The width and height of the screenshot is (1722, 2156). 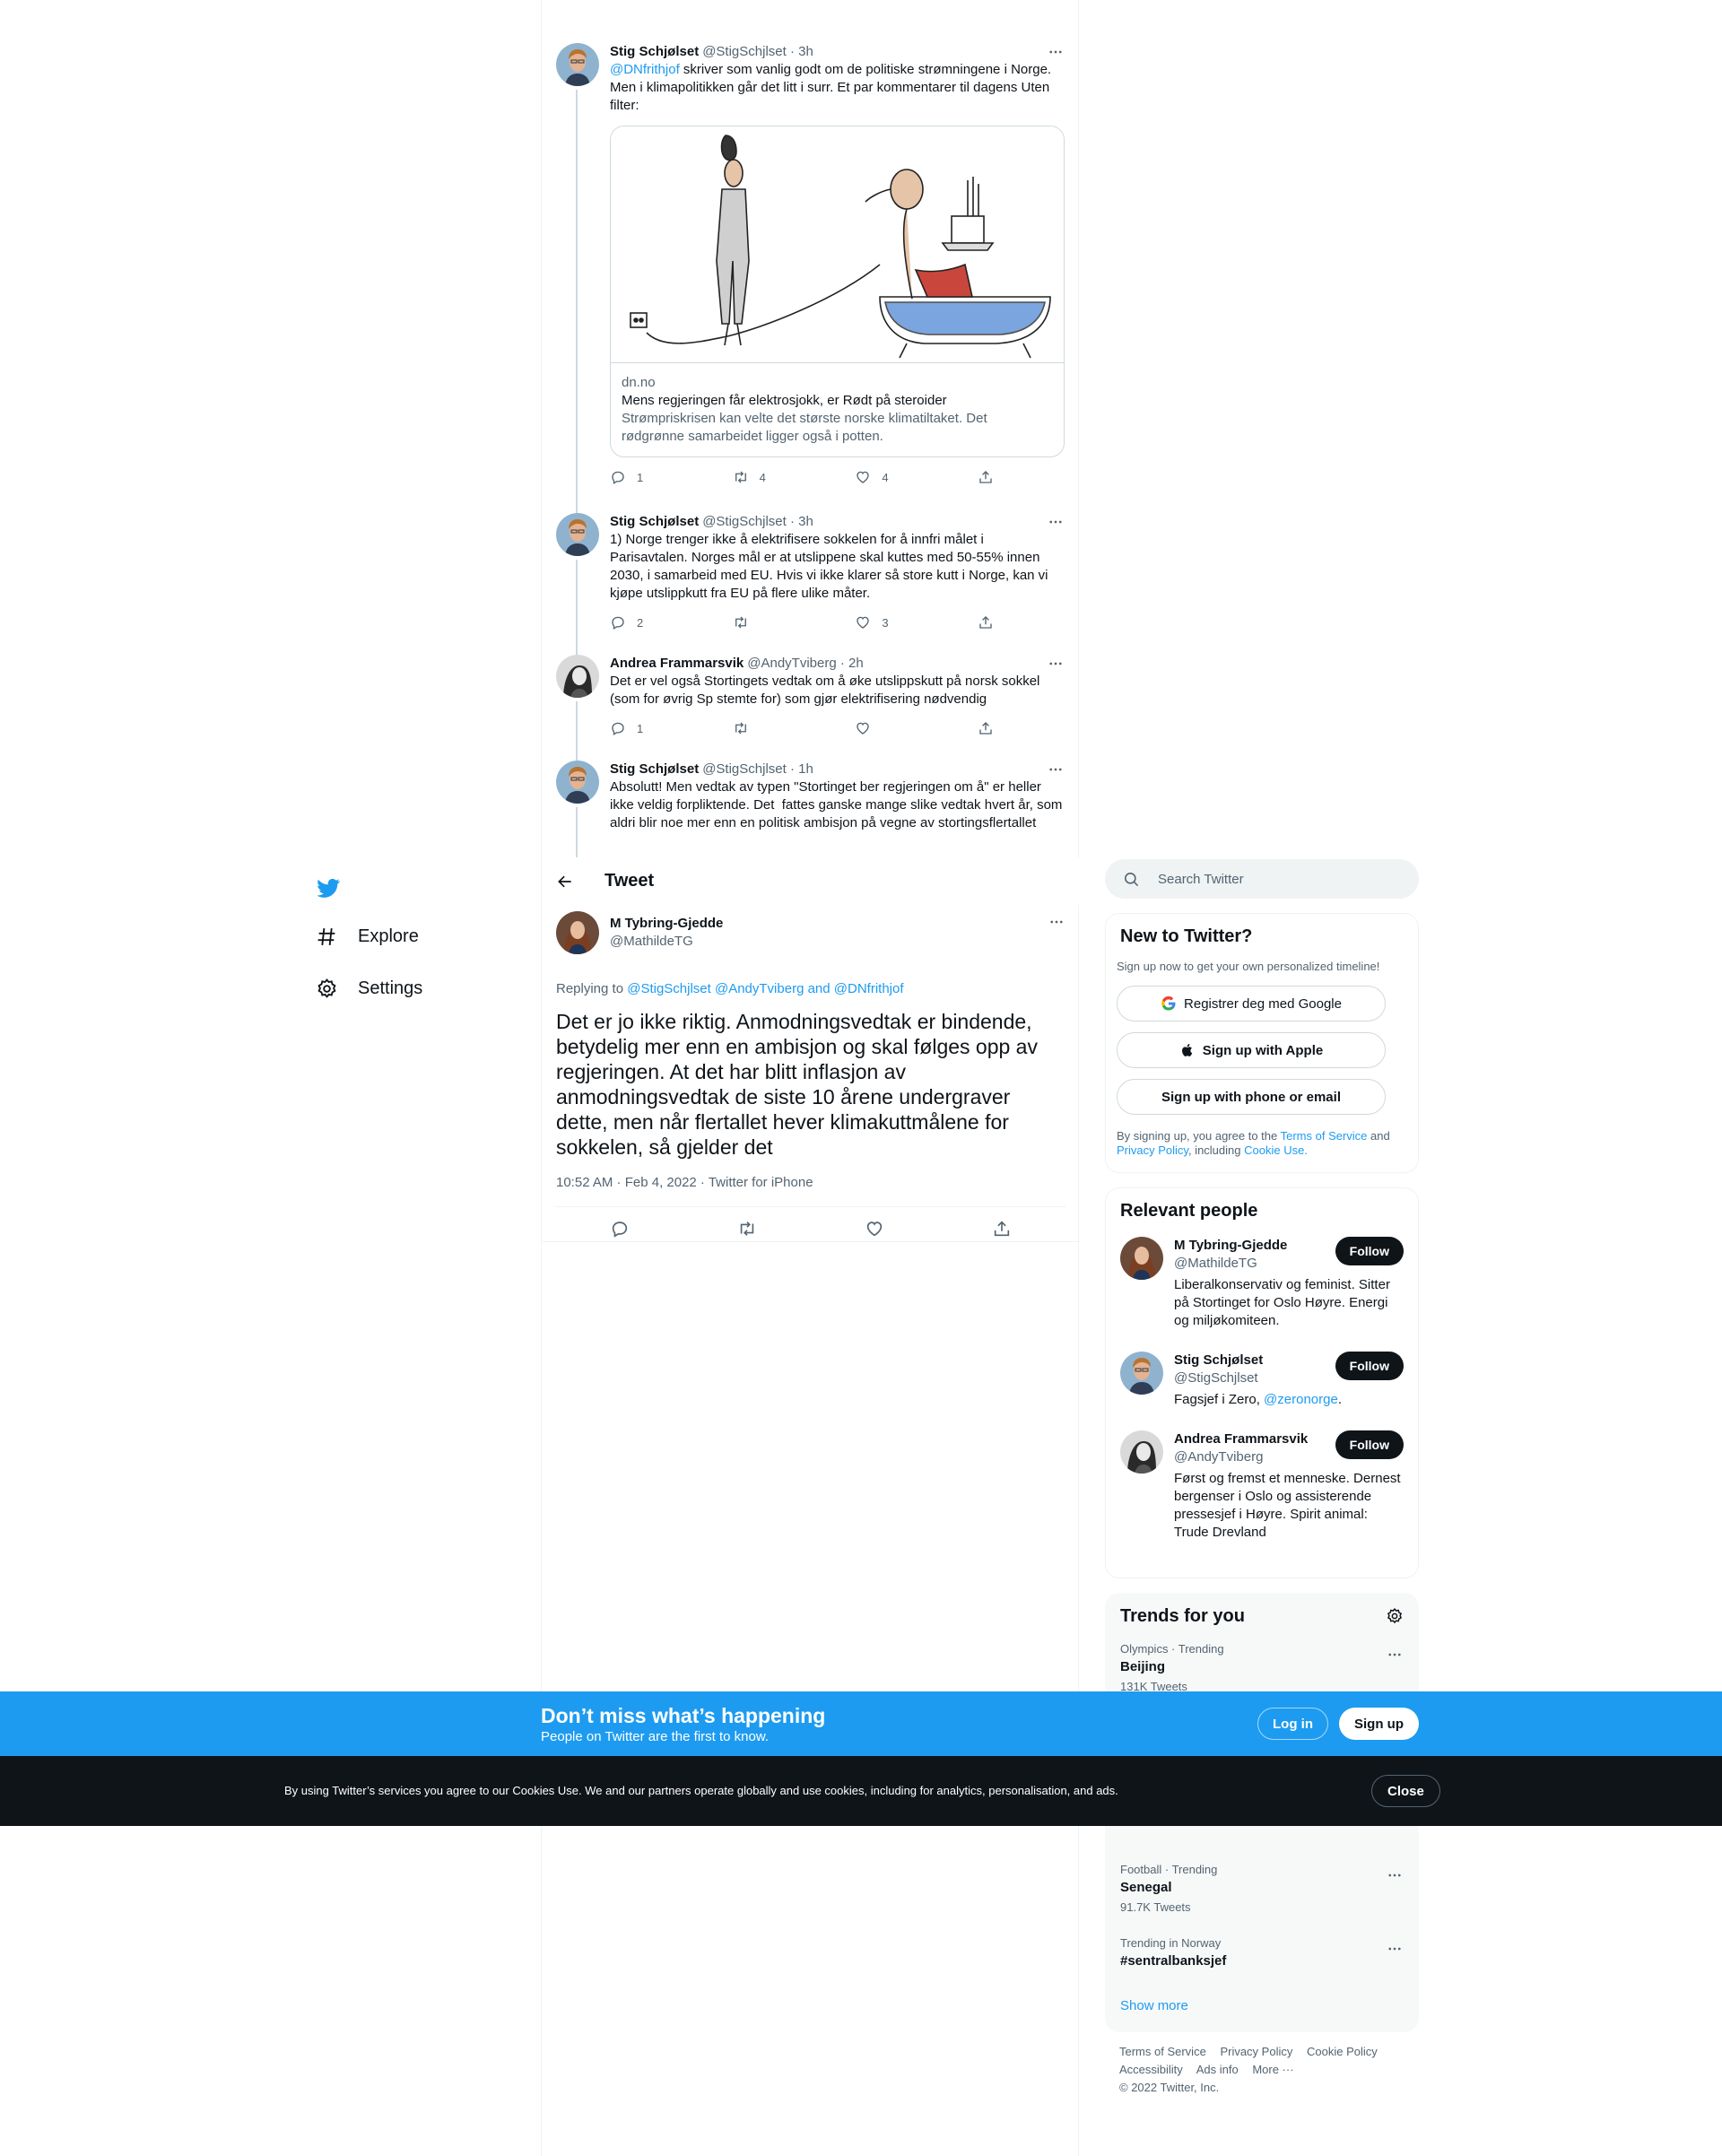 I want to click on tweet-author-name: Andrea Frammarsvik, so click(x=677, y=664).